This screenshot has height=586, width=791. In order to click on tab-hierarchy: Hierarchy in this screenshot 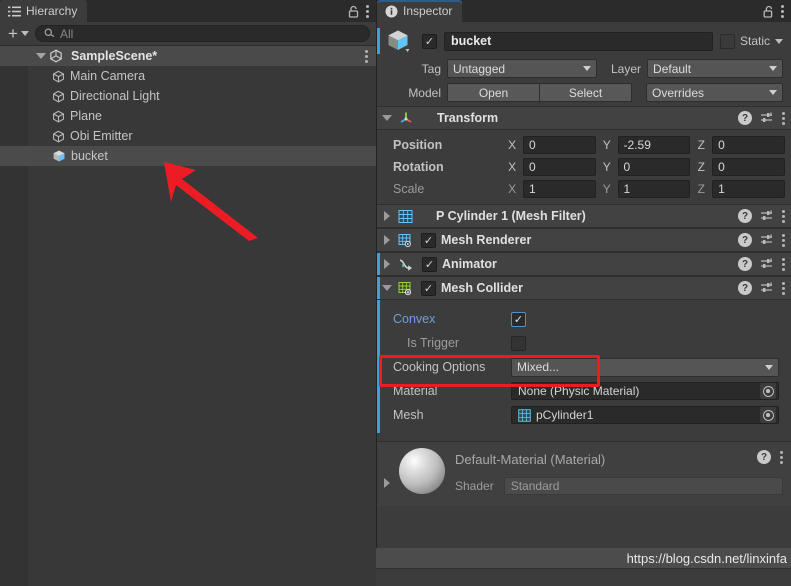, I will do `click(44, 11)`.